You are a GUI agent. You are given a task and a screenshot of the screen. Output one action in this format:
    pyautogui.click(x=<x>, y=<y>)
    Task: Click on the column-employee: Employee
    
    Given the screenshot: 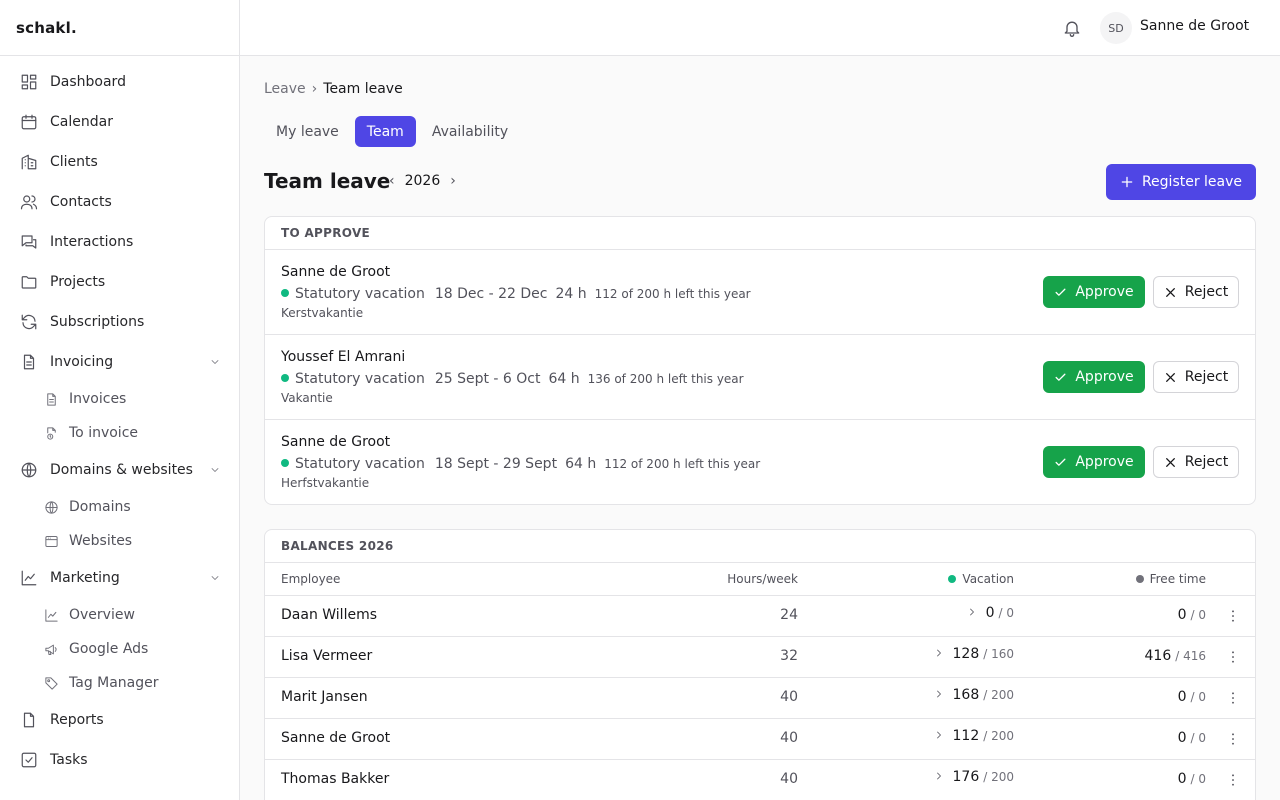 What is the action you would take?
    pyautogui.click(x=310, y=579)
    